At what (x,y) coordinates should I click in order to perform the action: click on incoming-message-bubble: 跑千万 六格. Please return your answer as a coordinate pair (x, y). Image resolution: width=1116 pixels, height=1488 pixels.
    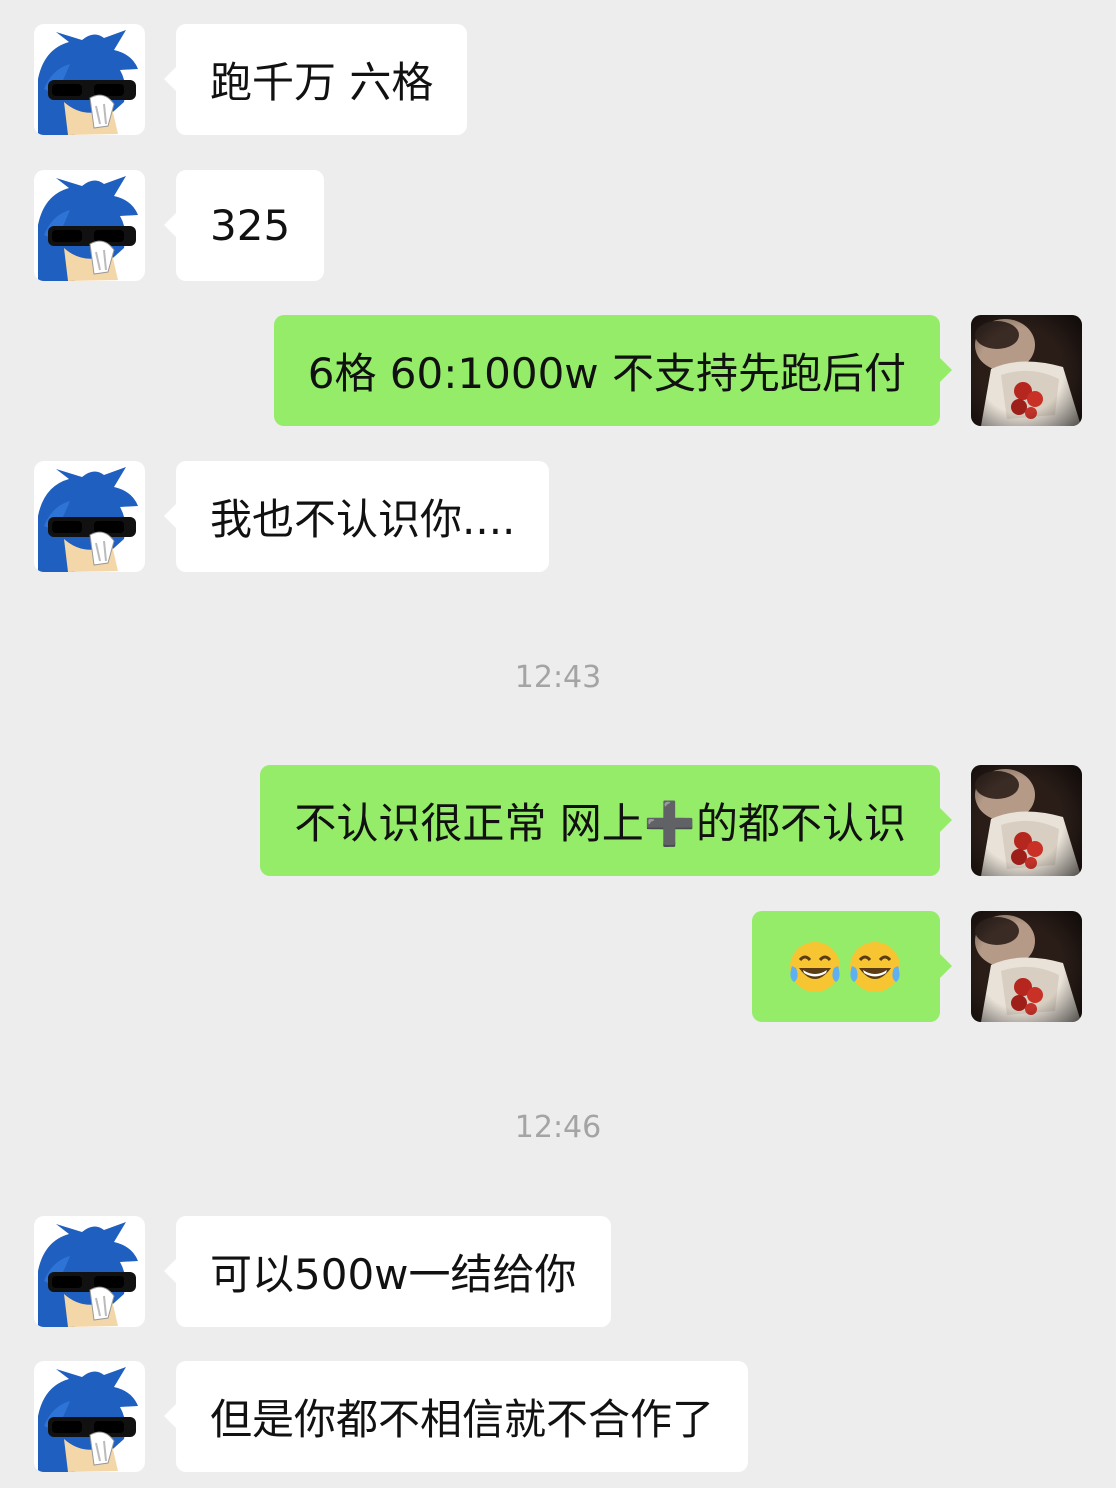
    Looking at the image, I should click on (315, 79).